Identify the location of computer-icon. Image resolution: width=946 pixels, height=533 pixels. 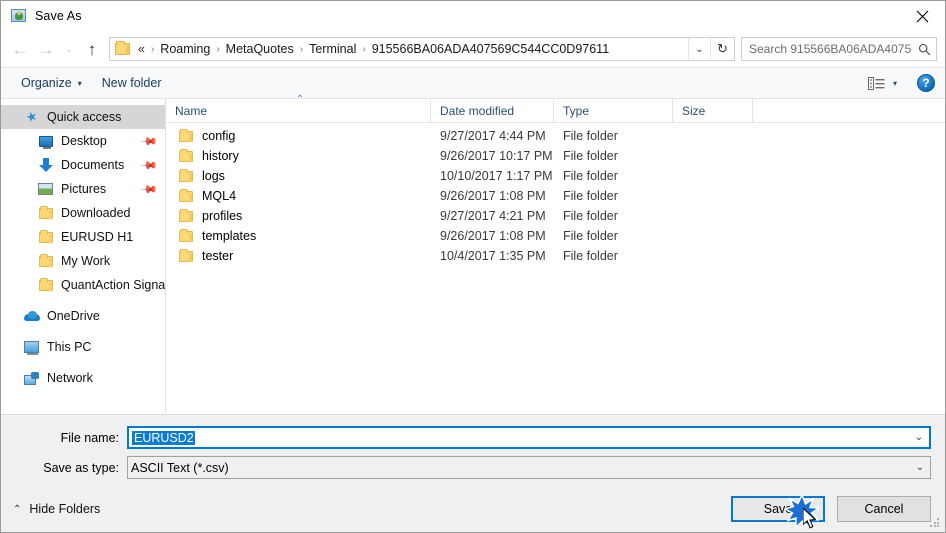
(31, 347).